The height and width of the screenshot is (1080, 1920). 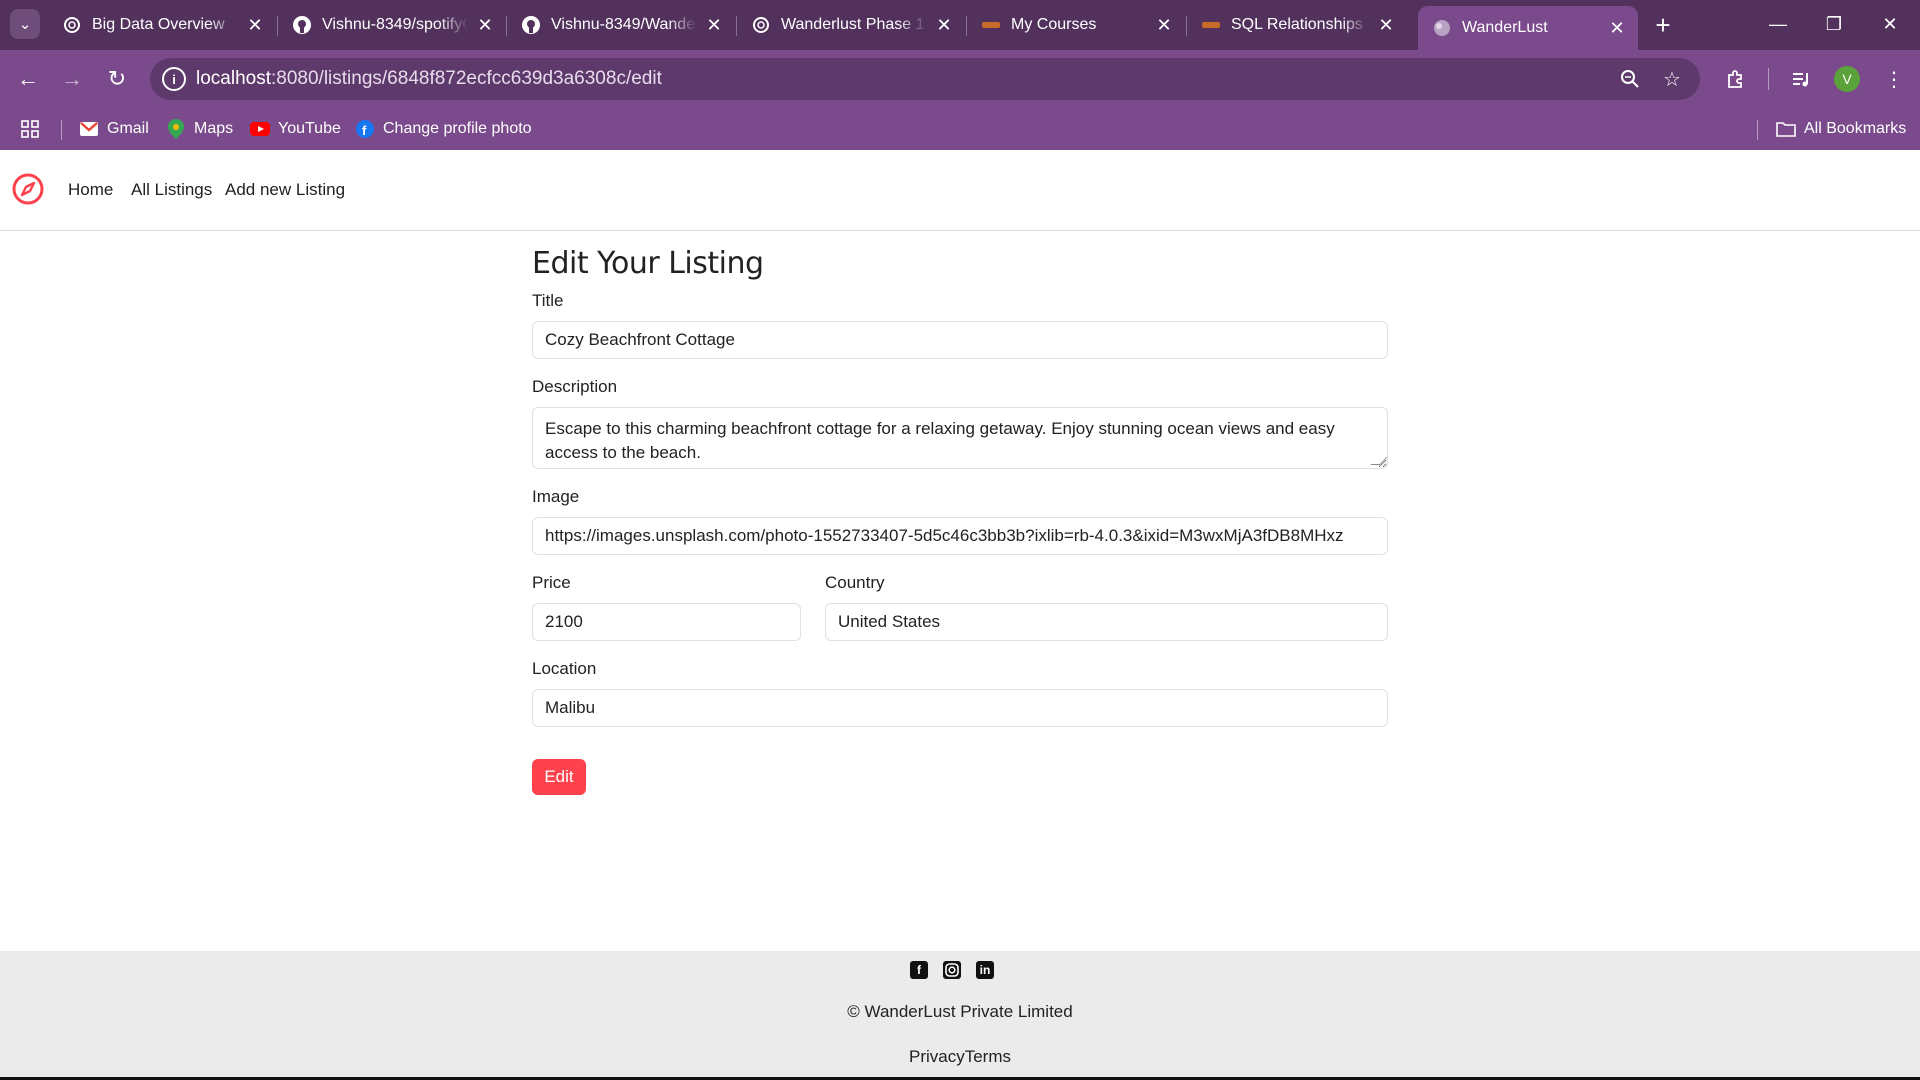 What do you see at coordinates (214, 128) in the screenshot?
I see `bookmark-label: Maps` at bounding box center [214, 128].